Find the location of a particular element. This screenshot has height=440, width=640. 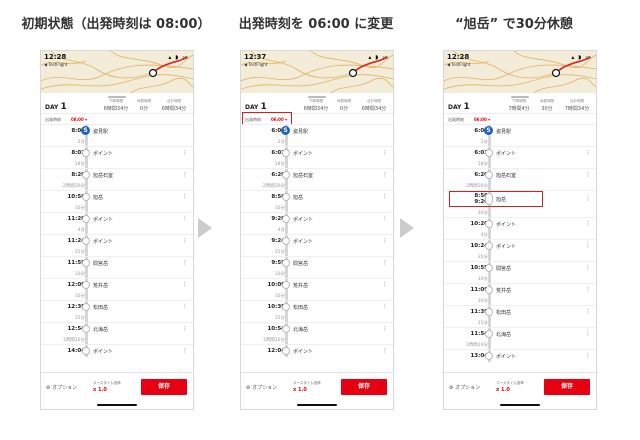

waypoint-row: 14:04 ポイント ⋮ is located at coordinates (117, 350).